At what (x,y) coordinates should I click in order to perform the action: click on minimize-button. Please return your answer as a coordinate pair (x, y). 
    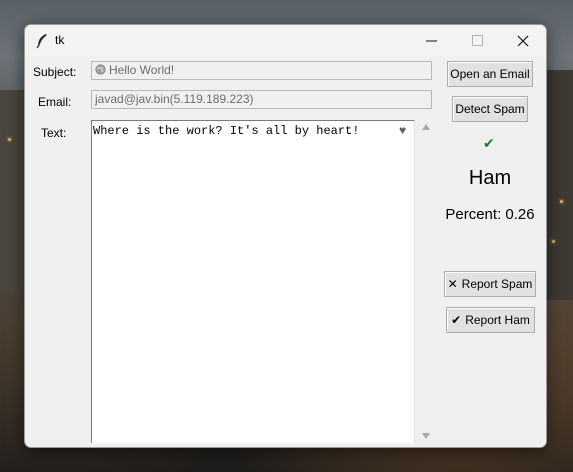
    Looking at the image, I should click on (431, 40).